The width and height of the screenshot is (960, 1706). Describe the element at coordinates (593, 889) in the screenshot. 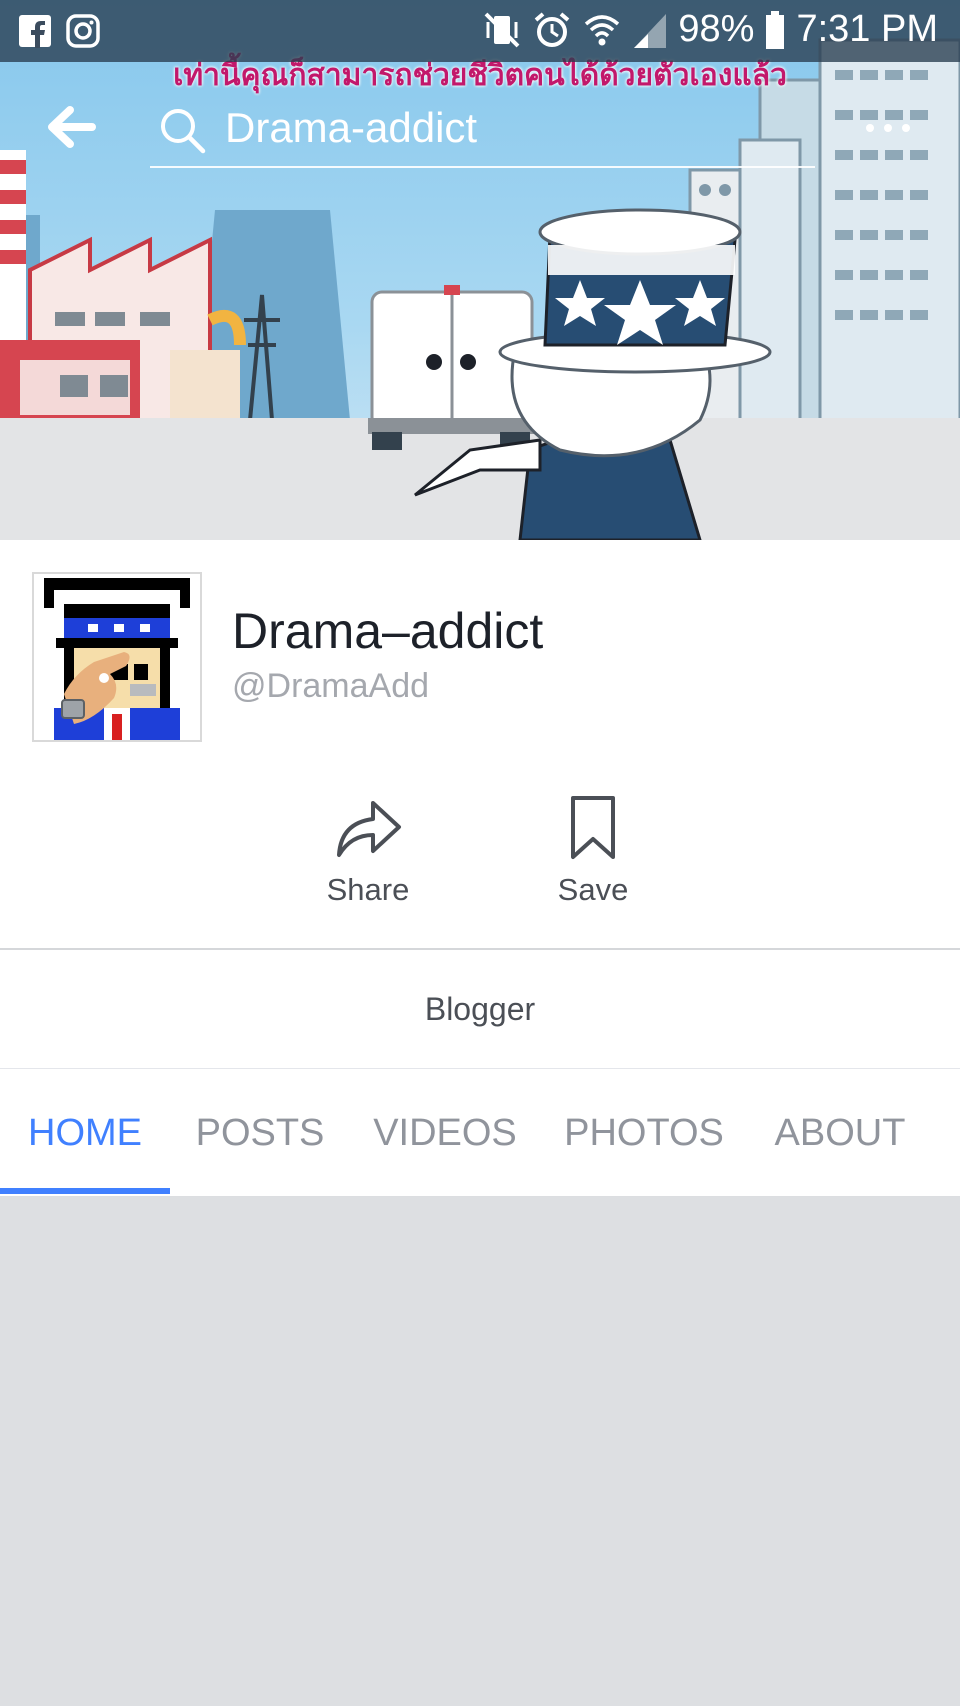

I see `save-label: Save` at that location.